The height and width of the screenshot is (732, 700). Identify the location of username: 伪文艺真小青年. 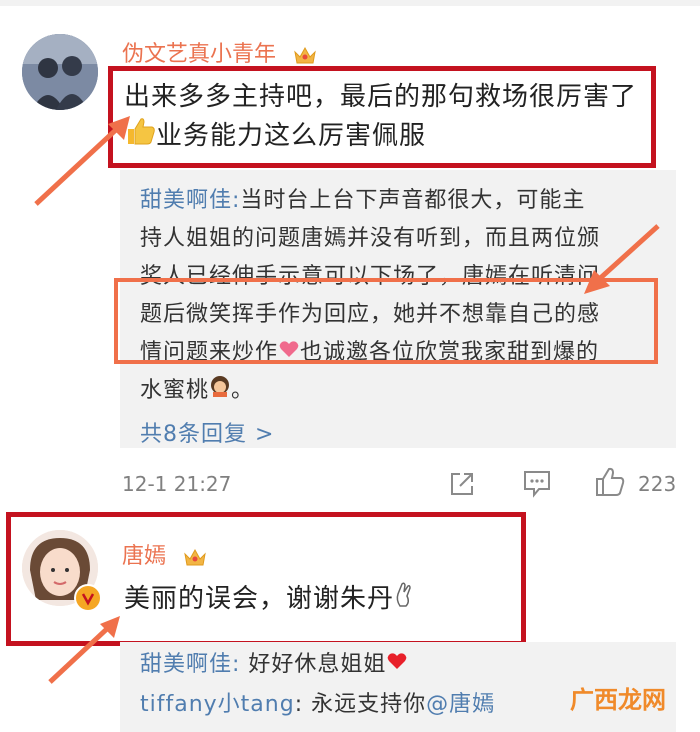
(219, 52).